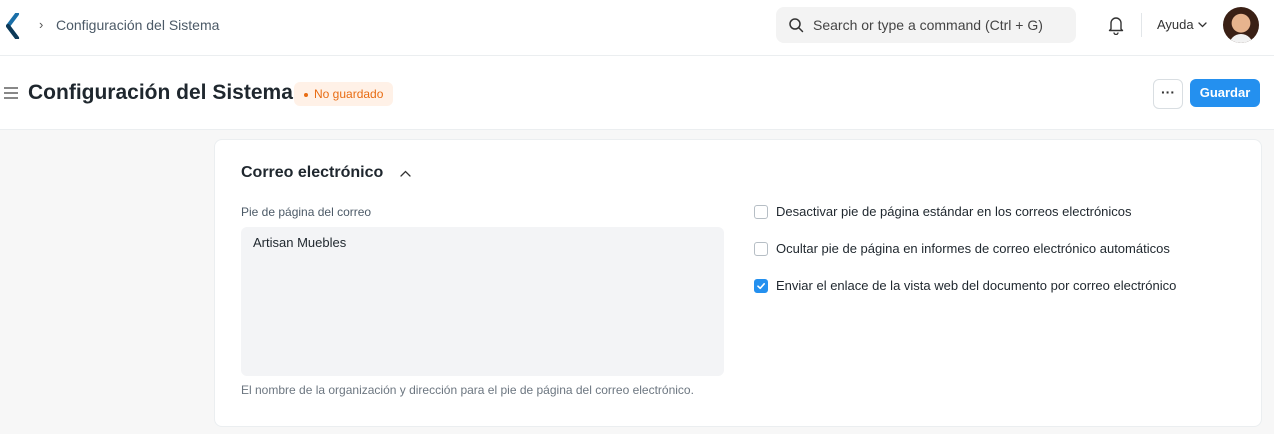 The image size is (1274, 434). I want to click on bell-icon, so click(1116, 25).